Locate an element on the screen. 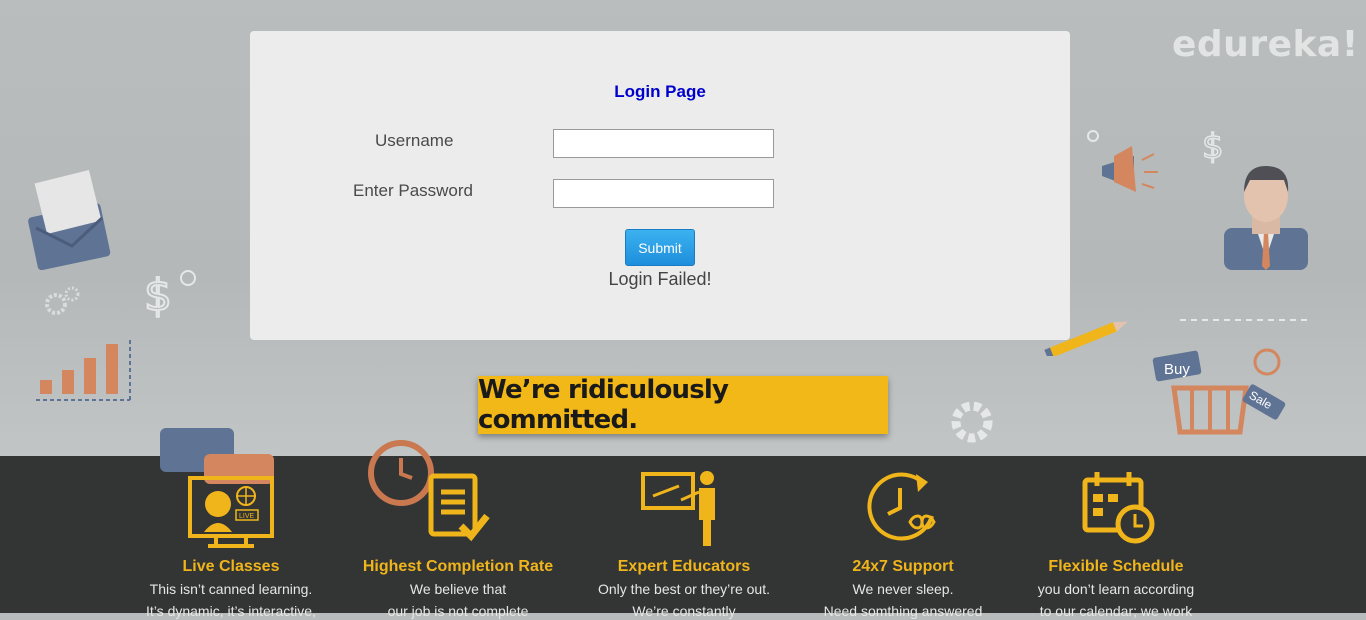 The width and height of the screenshot is (1366, 620). live-classes-icon: LIVE is located at coordinates (231, 512).